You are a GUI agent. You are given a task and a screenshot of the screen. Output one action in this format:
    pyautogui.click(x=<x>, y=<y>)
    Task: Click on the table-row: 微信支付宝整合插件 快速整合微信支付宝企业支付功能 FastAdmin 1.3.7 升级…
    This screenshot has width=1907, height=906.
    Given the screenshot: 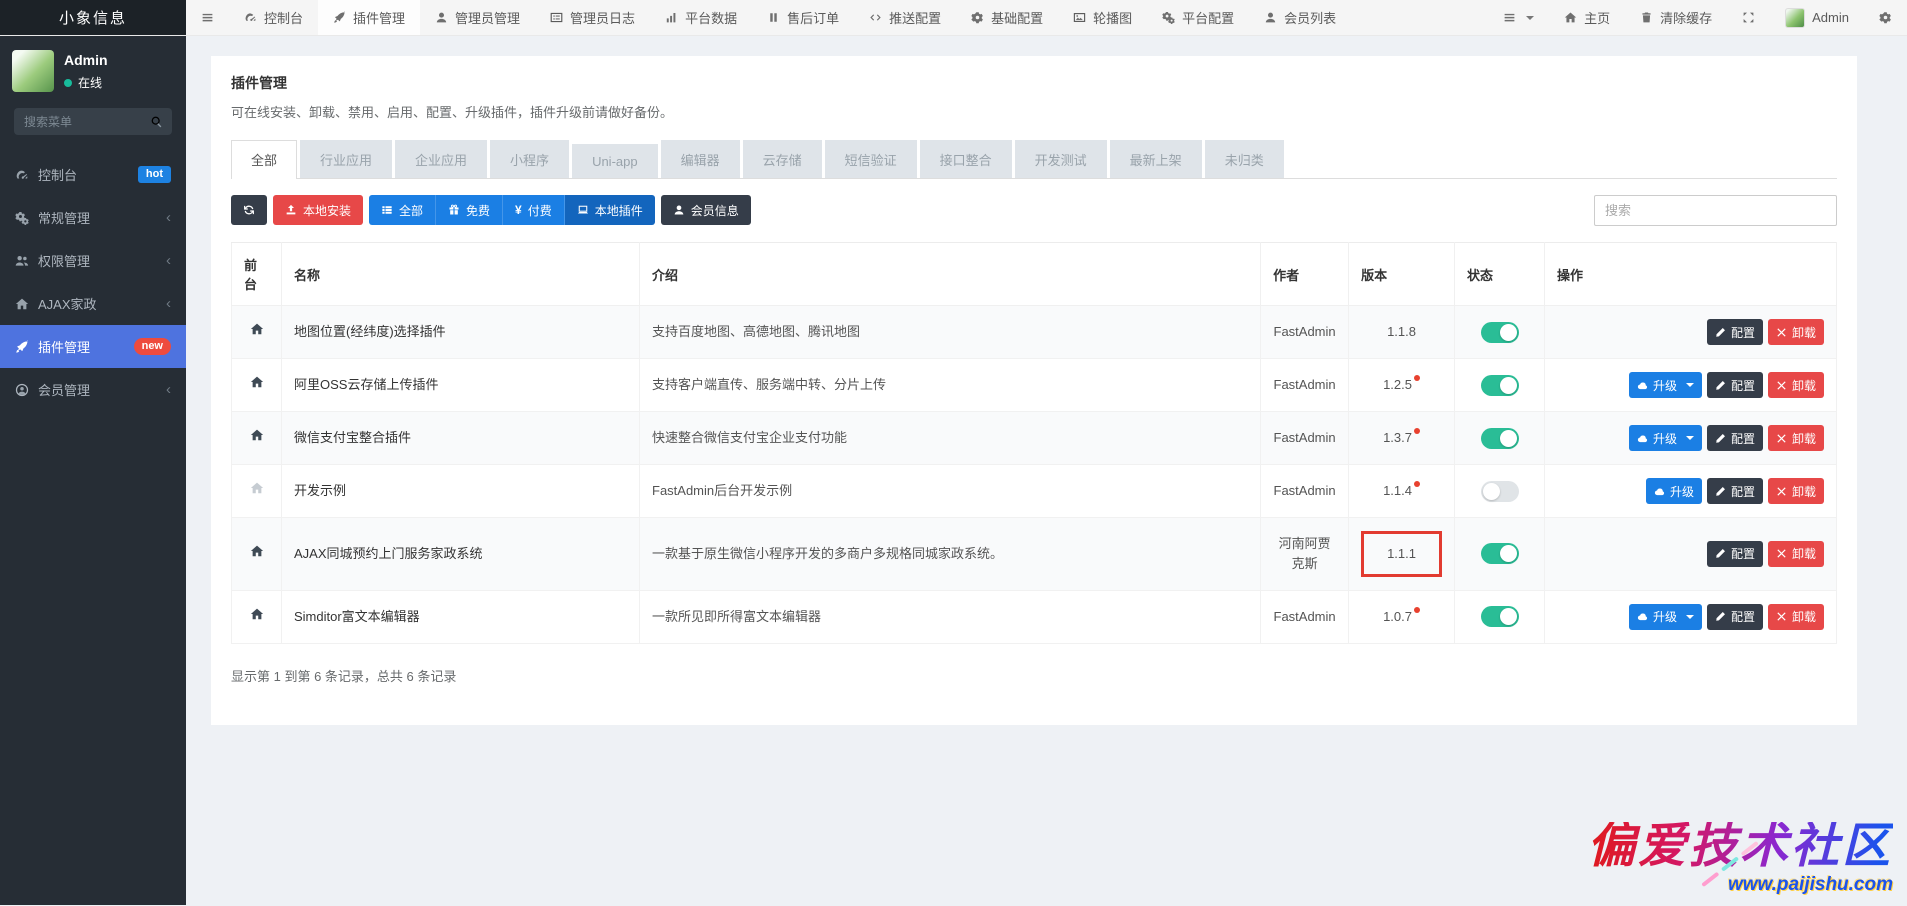 What is the action you would take?
    pyautogui.click(x=1034, y=438)
    